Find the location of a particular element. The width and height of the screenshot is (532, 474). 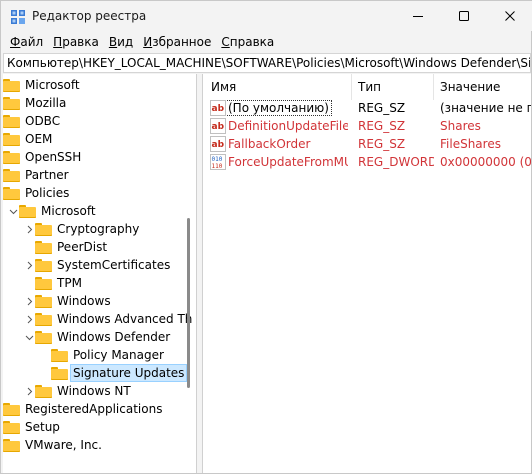

minimize-icon is located at coordinates (418, 16).